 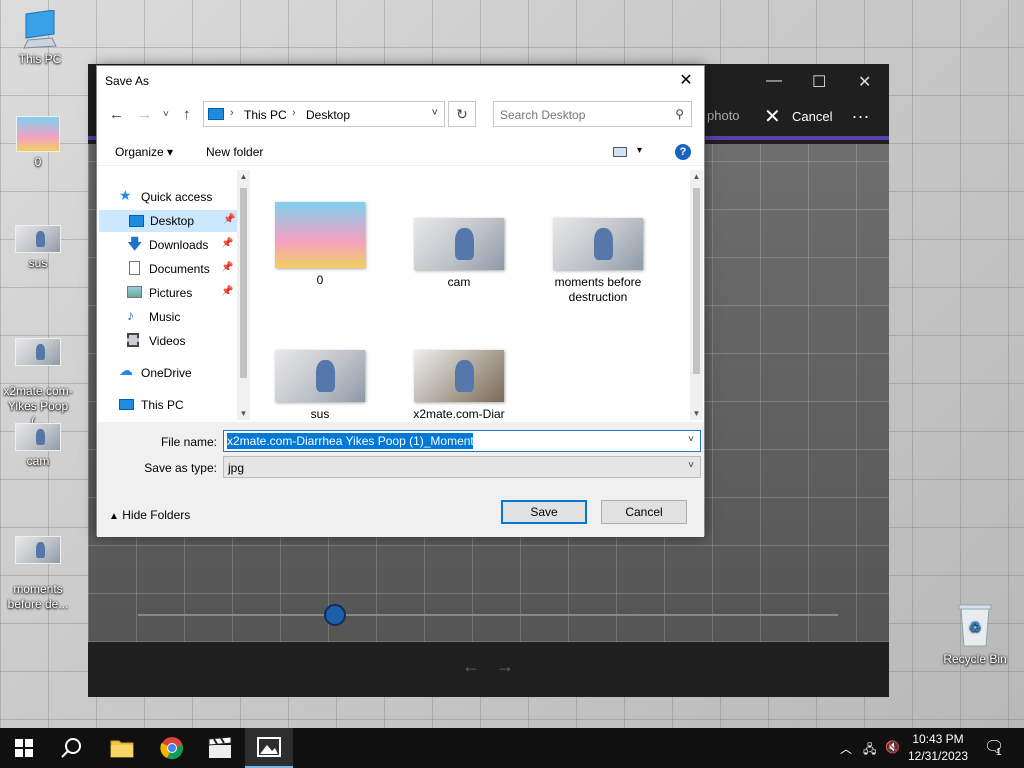 I want to click on minimize-icon: —, so click(x=774, y=81).